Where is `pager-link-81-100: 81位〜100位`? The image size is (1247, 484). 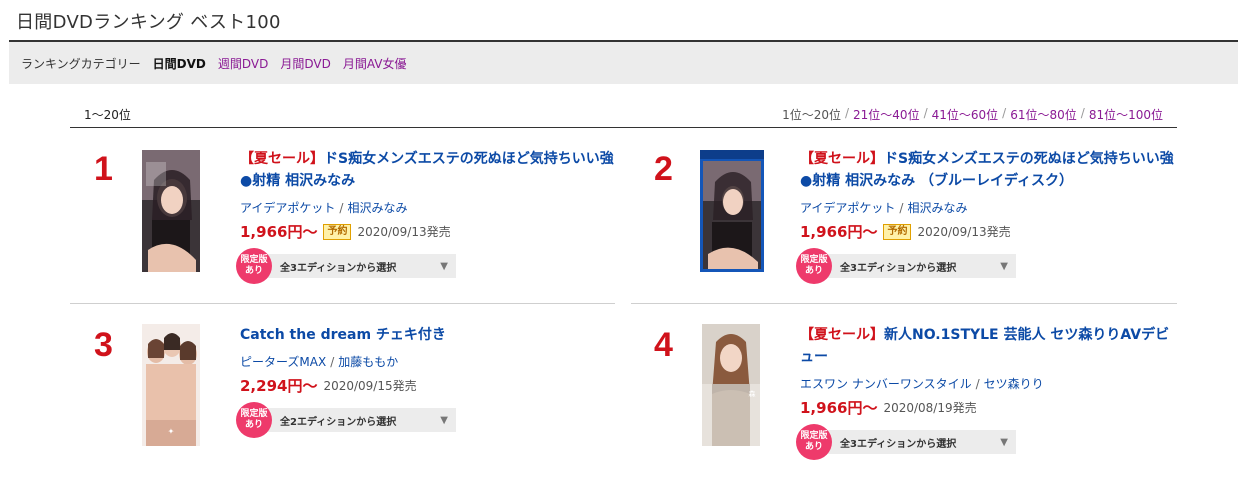
pager-link-81-100: 81位〜100位 is located at coordinates (1126, 114).